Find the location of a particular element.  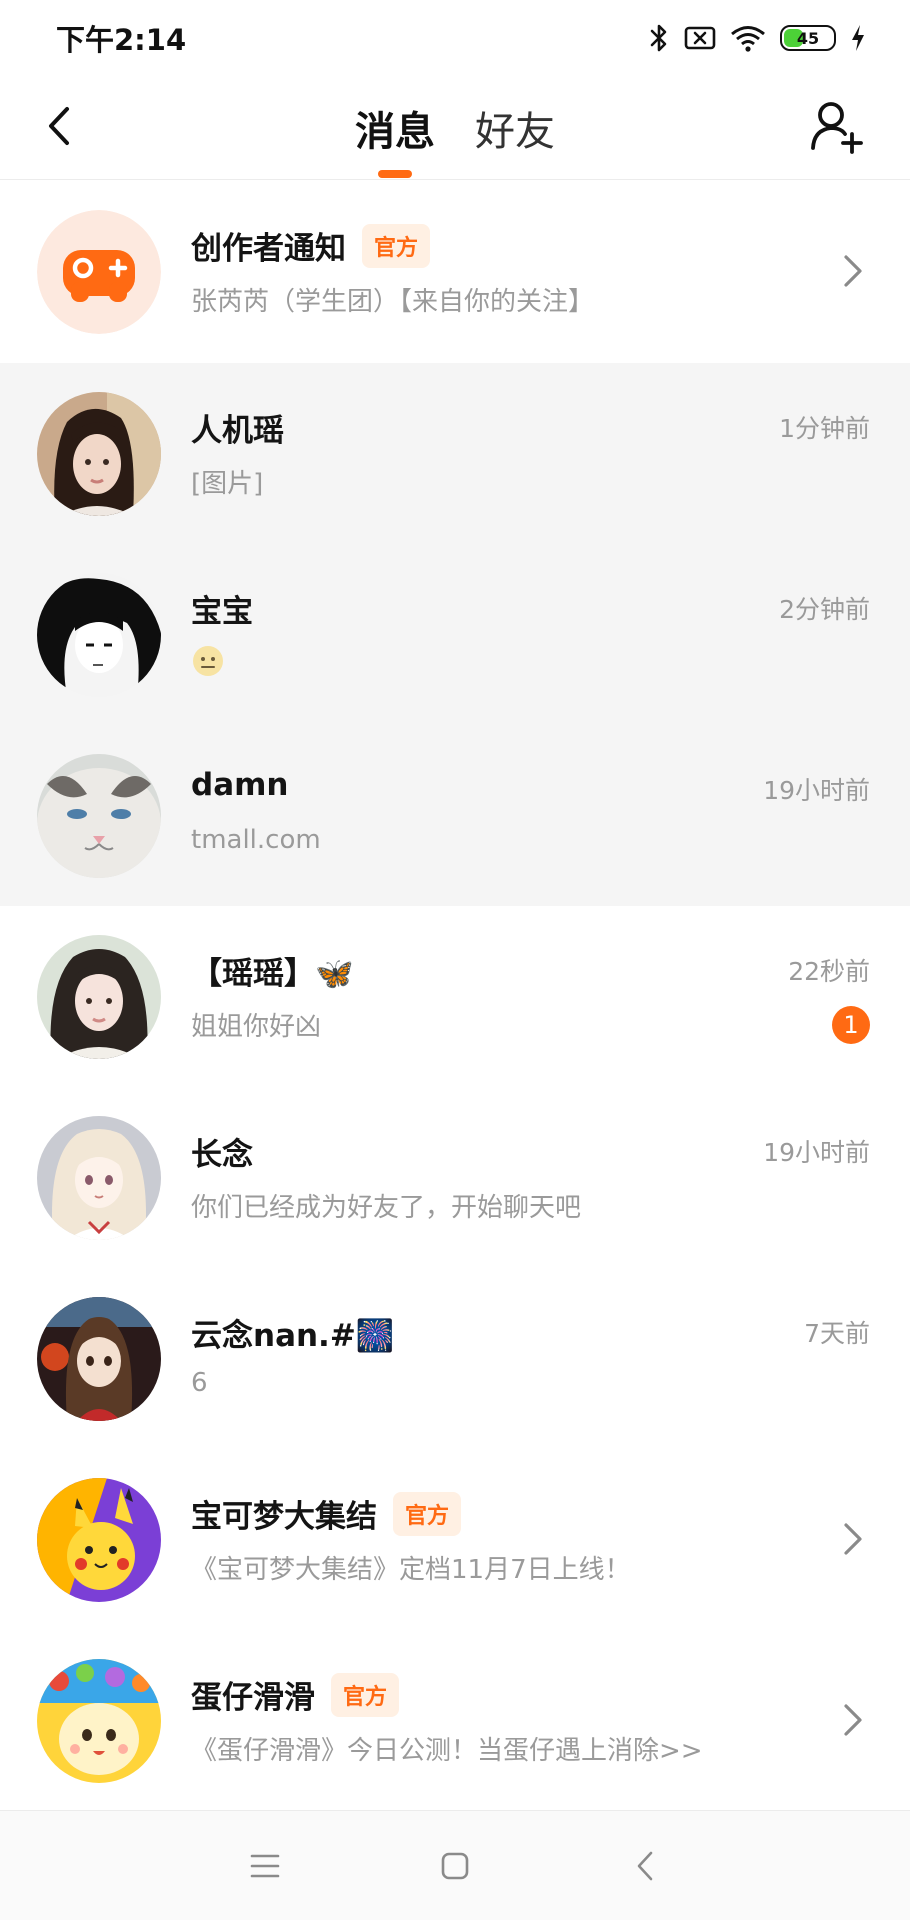

row-body: 【瑶瑶】🦋 姐姐你好凶 22秒前 1 is located at coordinates (530, 996).